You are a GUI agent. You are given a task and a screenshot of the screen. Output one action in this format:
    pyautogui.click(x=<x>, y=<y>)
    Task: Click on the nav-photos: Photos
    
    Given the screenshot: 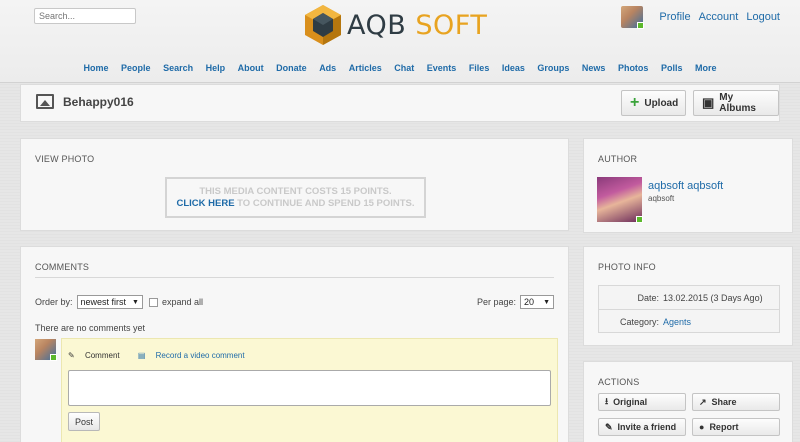 What is the action you would take?
    pyautogui.click(x=633, y=68)
    